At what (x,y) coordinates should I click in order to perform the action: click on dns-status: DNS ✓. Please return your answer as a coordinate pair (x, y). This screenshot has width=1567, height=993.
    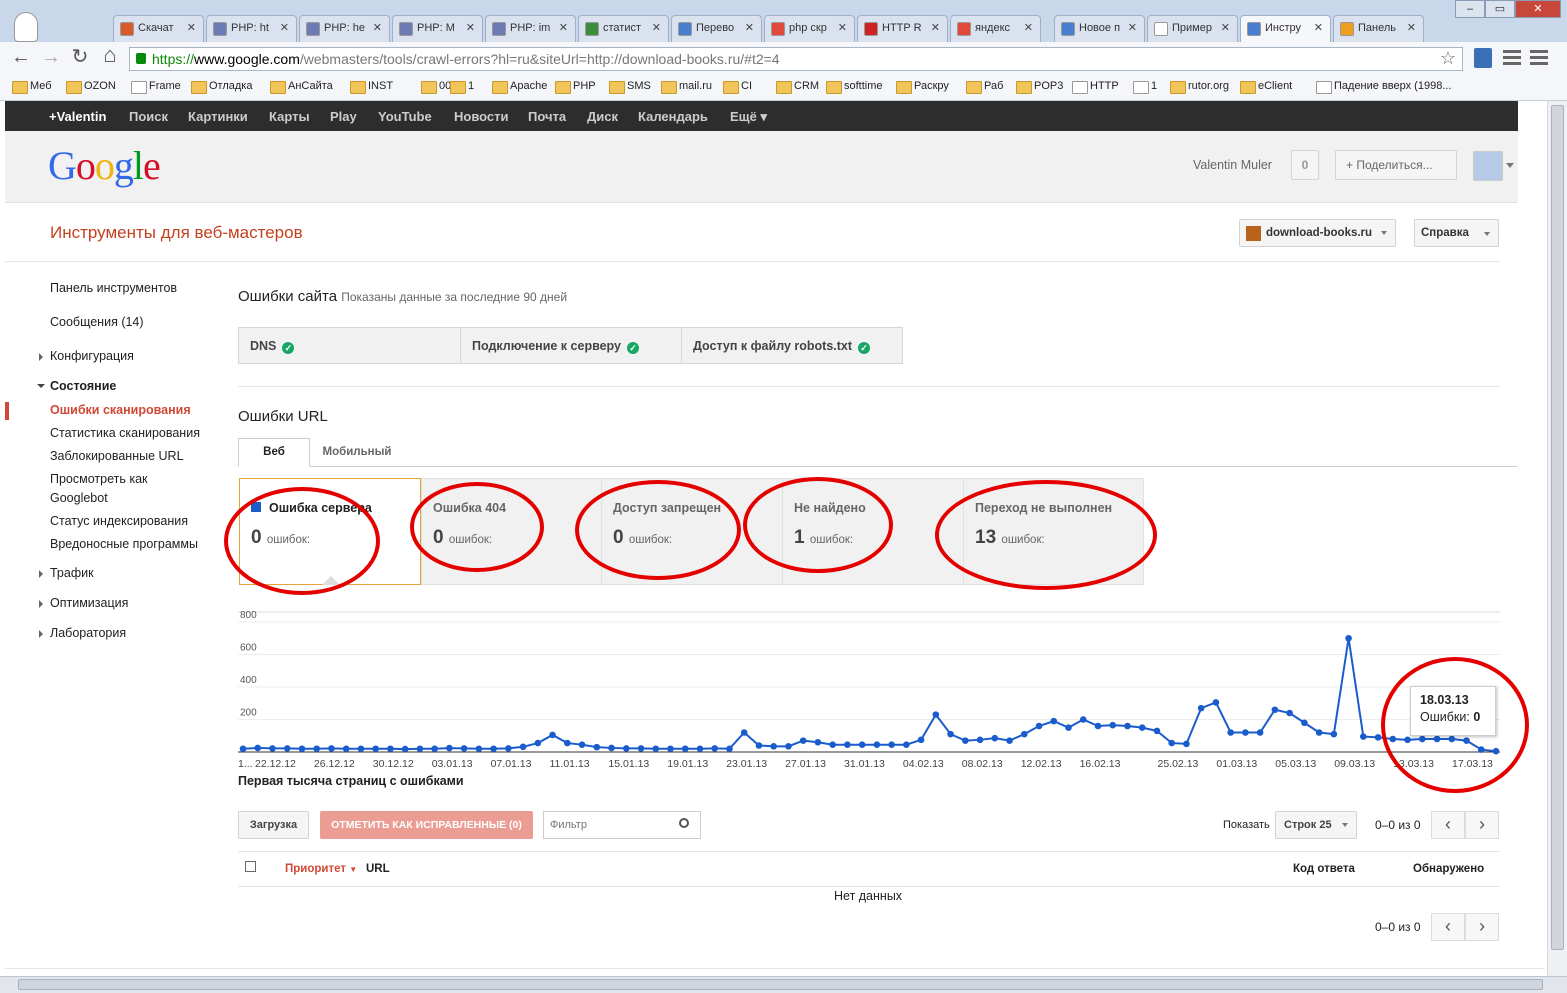
    Looking at the image, I should click on (350, 345).